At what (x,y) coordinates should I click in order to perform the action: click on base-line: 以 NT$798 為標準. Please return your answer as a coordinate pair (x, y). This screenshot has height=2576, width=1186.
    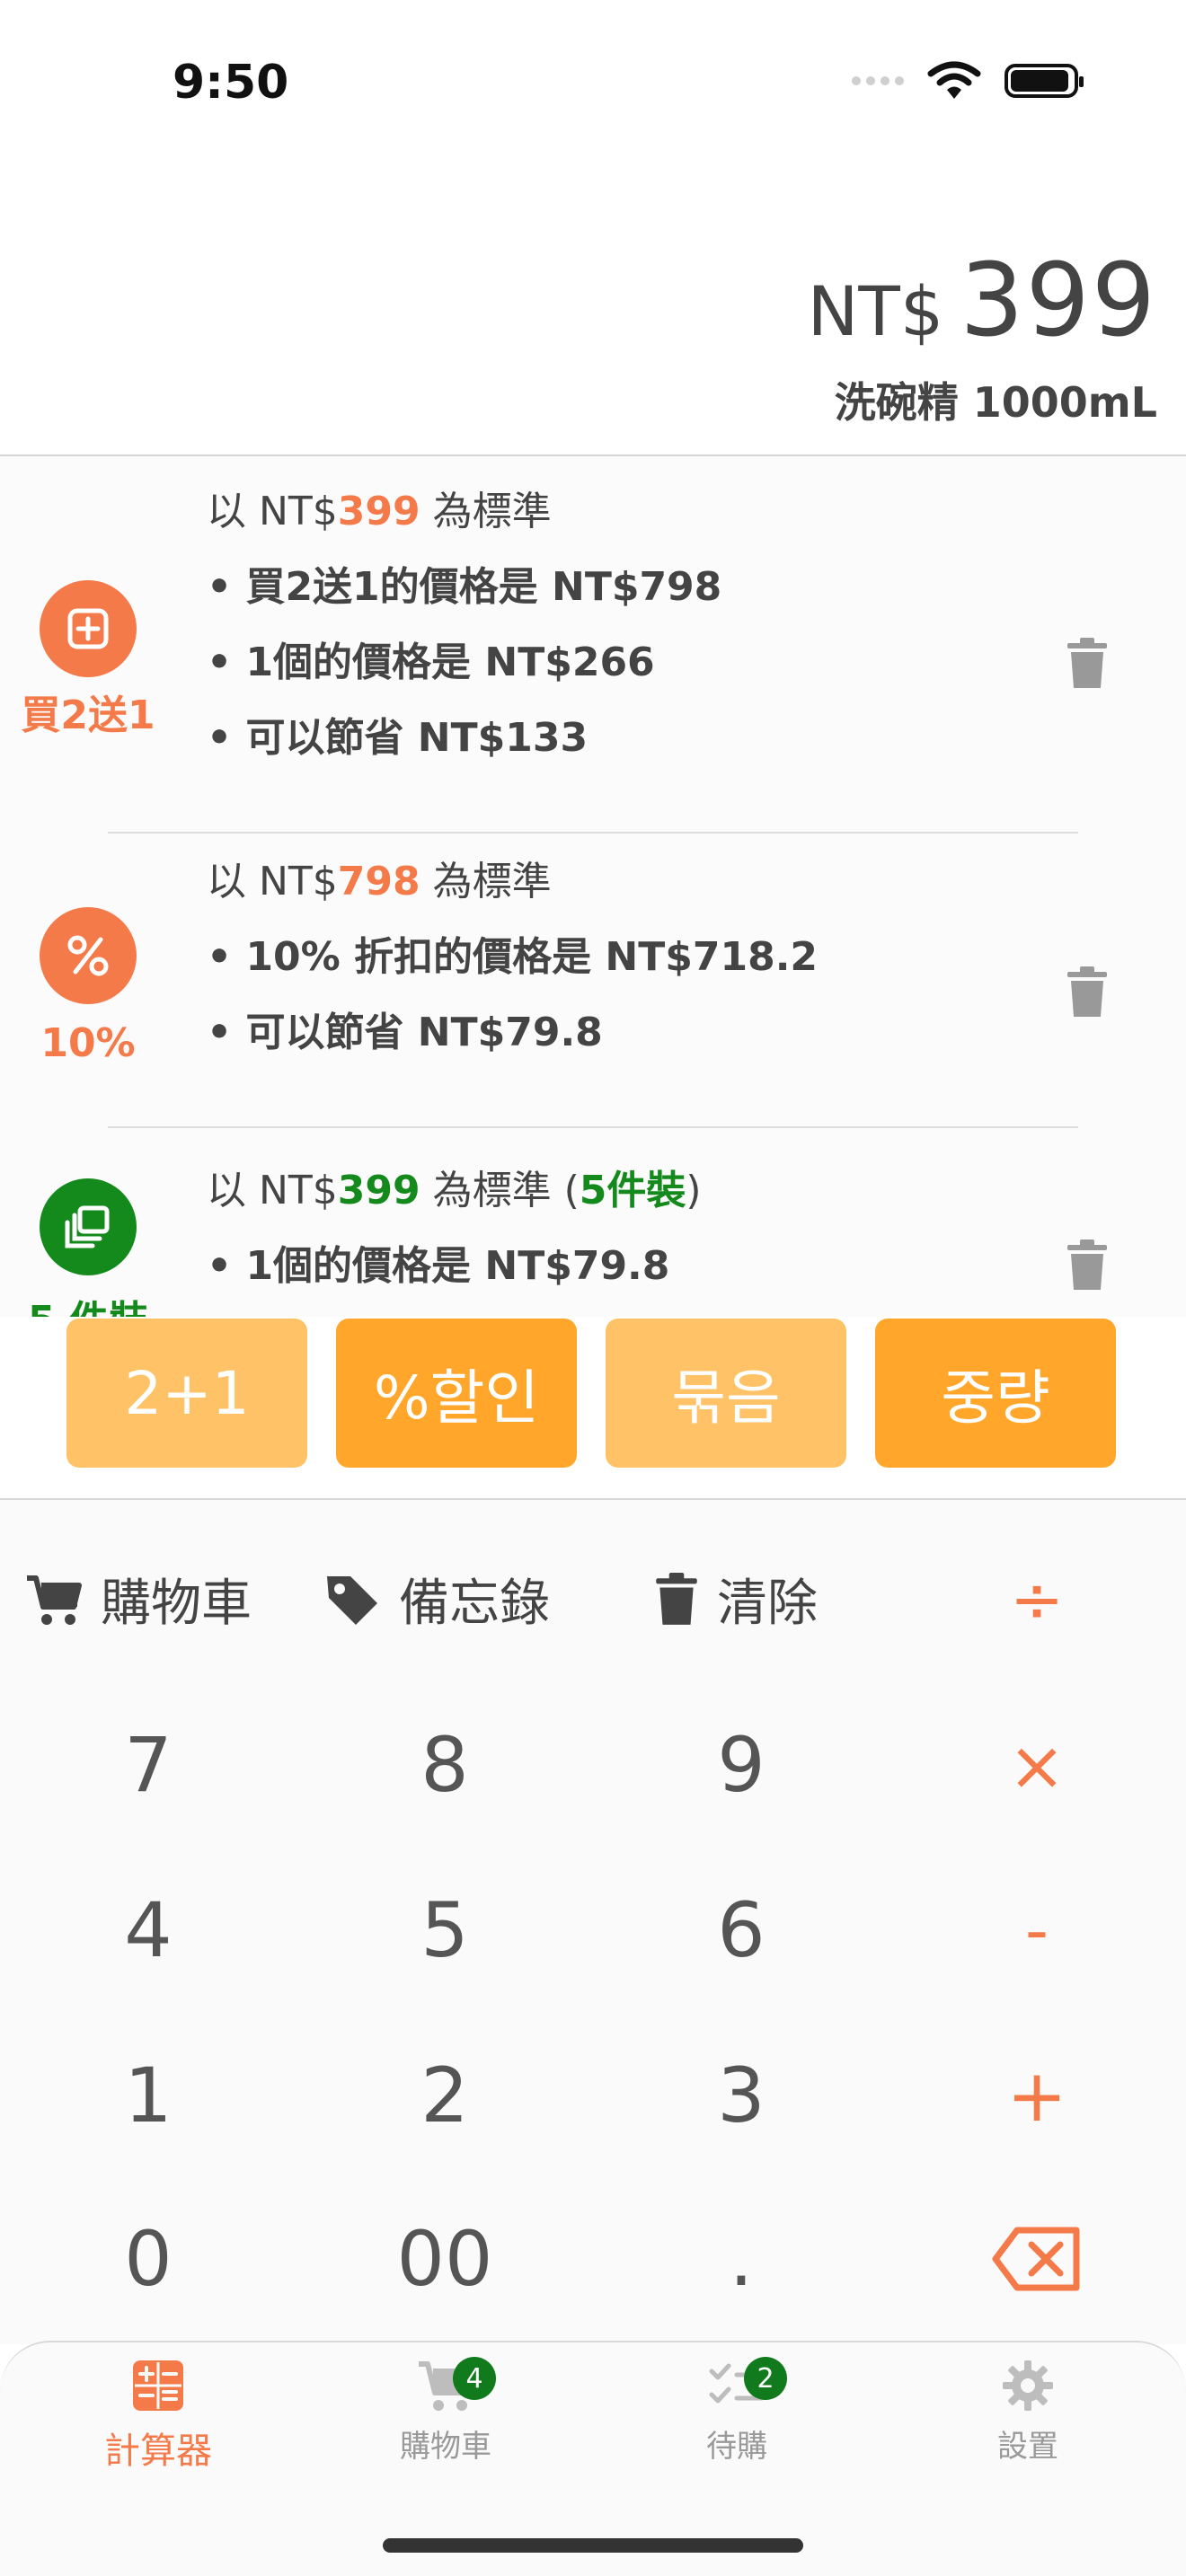
    Looking at the image, I should click on (379, 881).